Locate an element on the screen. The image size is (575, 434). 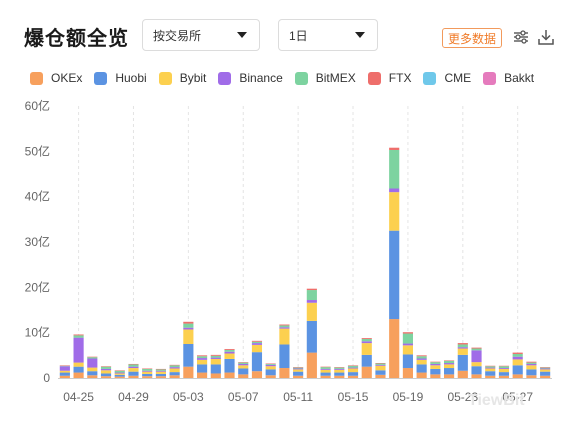
sliders-icon is located at coordinates (521, 37).